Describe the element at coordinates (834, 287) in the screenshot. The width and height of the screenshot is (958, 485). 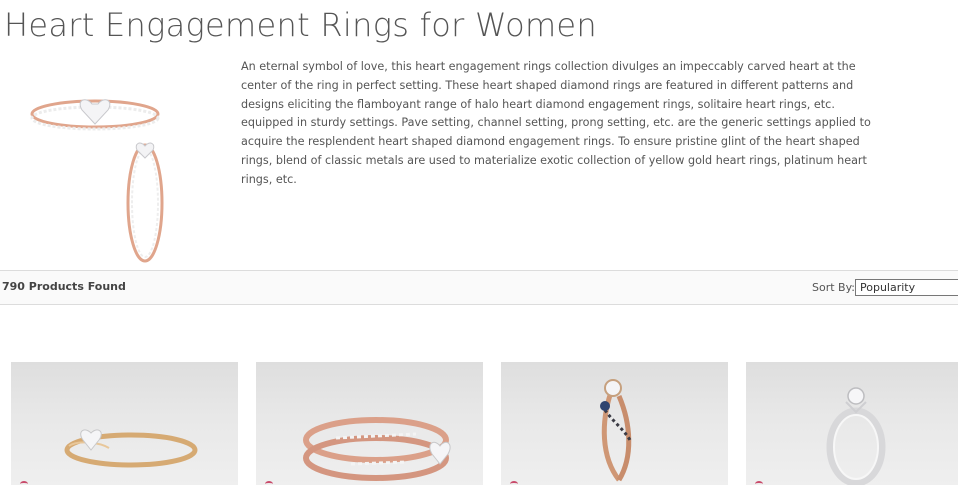
I see `sort-label: Sort By:` at that location.